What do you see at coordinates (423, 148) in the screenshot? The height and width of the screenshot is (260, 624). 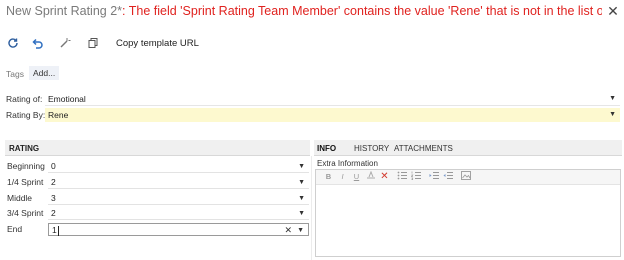 I see `tab-attachments: ATTACHMENTS` at bounding box center [423, 148].